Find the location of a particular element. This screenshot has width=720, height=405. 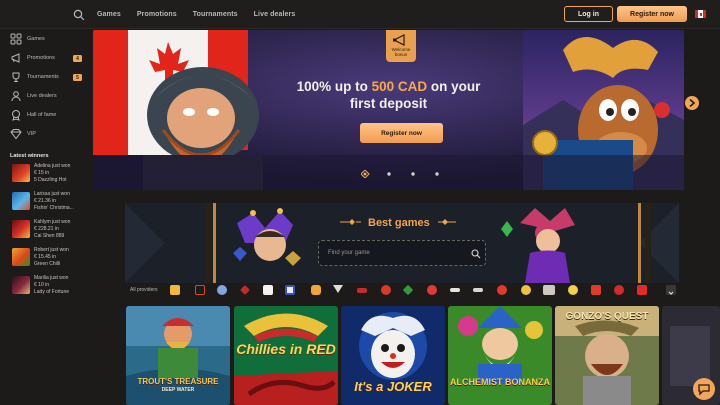

winner-name: Larissa just won is located at coordinates (52, 194).